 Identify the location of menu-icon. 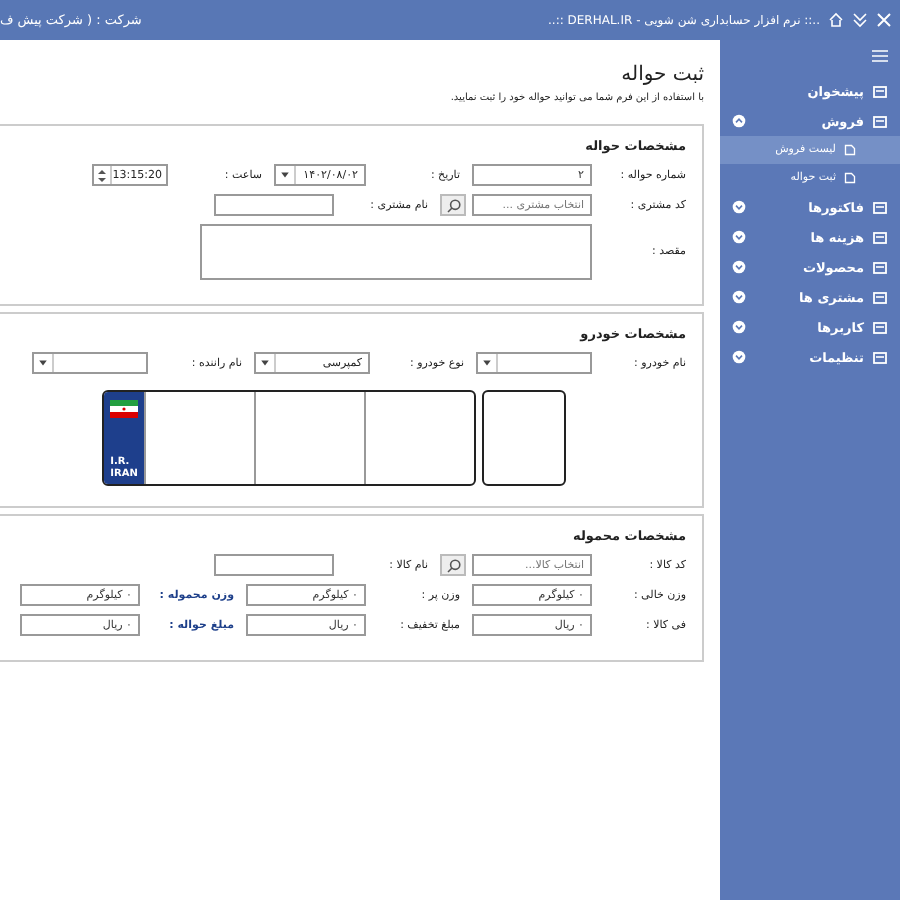
(880, 56).